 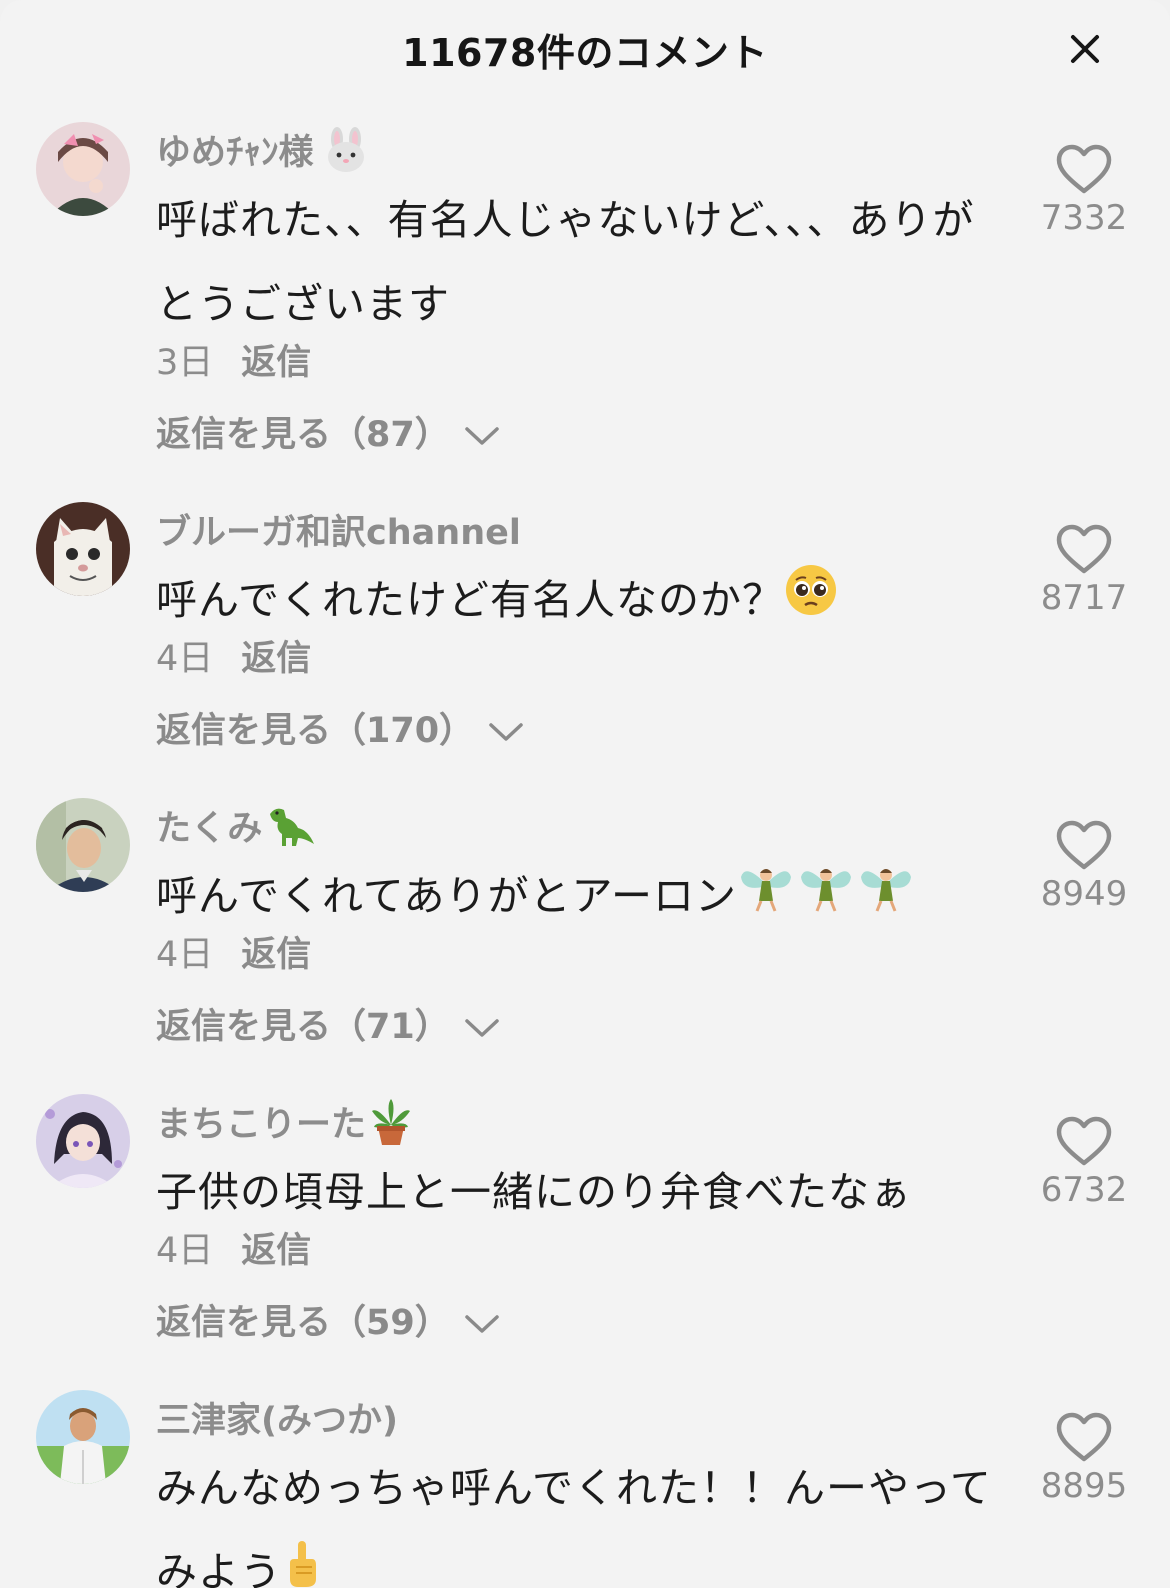 I want to click on view-replies-button: 返信を見る（71）, so click(x=328, y=1023).